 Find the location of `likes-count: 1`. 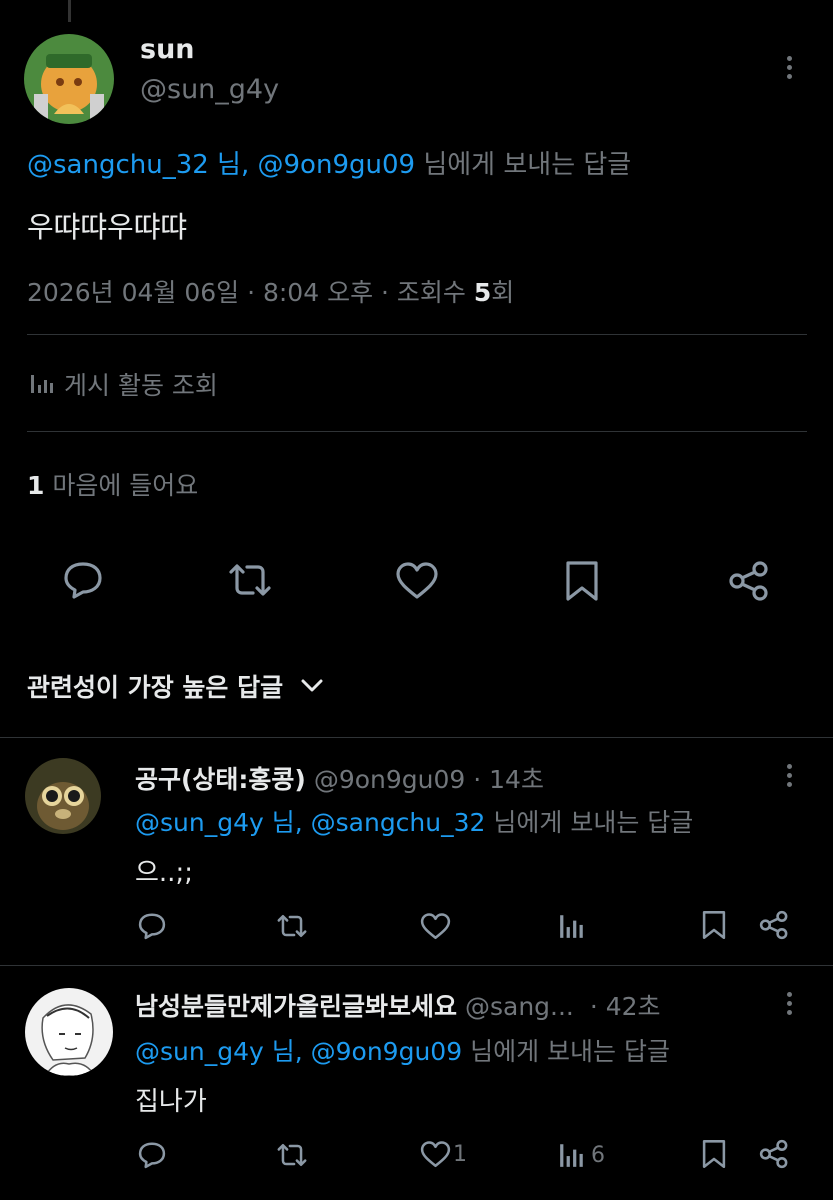

likes-count: 1 is located at coordinates (36, 485).